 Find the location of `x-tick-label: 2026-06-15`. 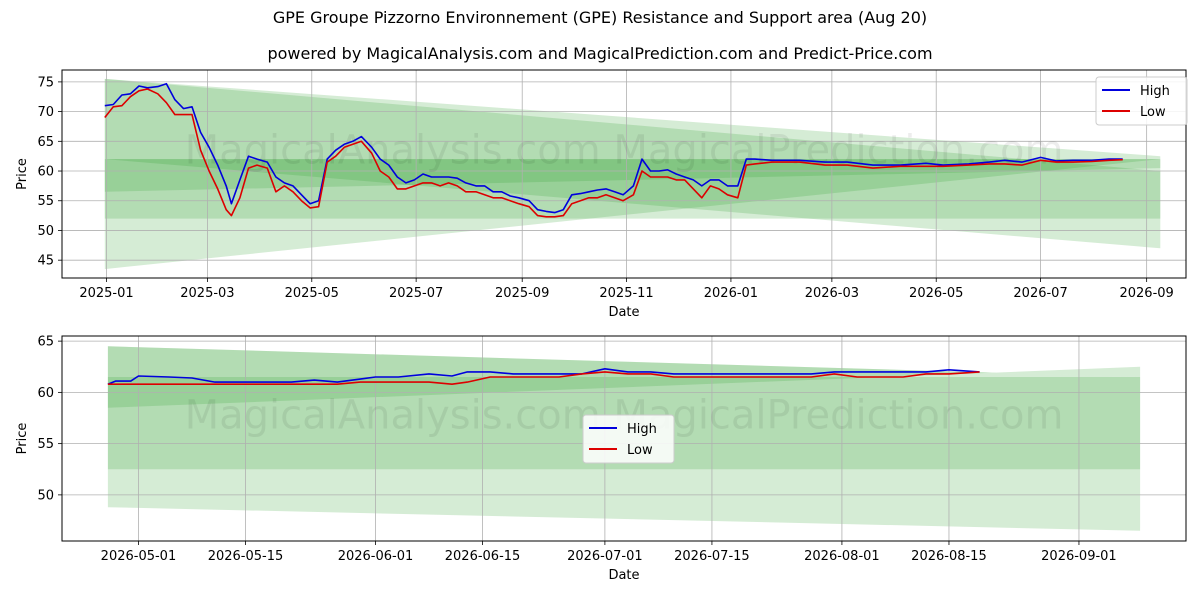

x-tick-label: 2026-06-15 is located at coordinates (483, 556).